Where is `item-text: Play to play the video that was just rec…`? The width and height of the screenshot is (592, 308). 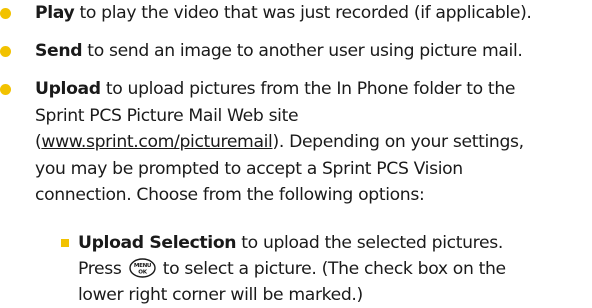 item-text: Play to play the video that was just rec… is located at coordinates (310, 13).